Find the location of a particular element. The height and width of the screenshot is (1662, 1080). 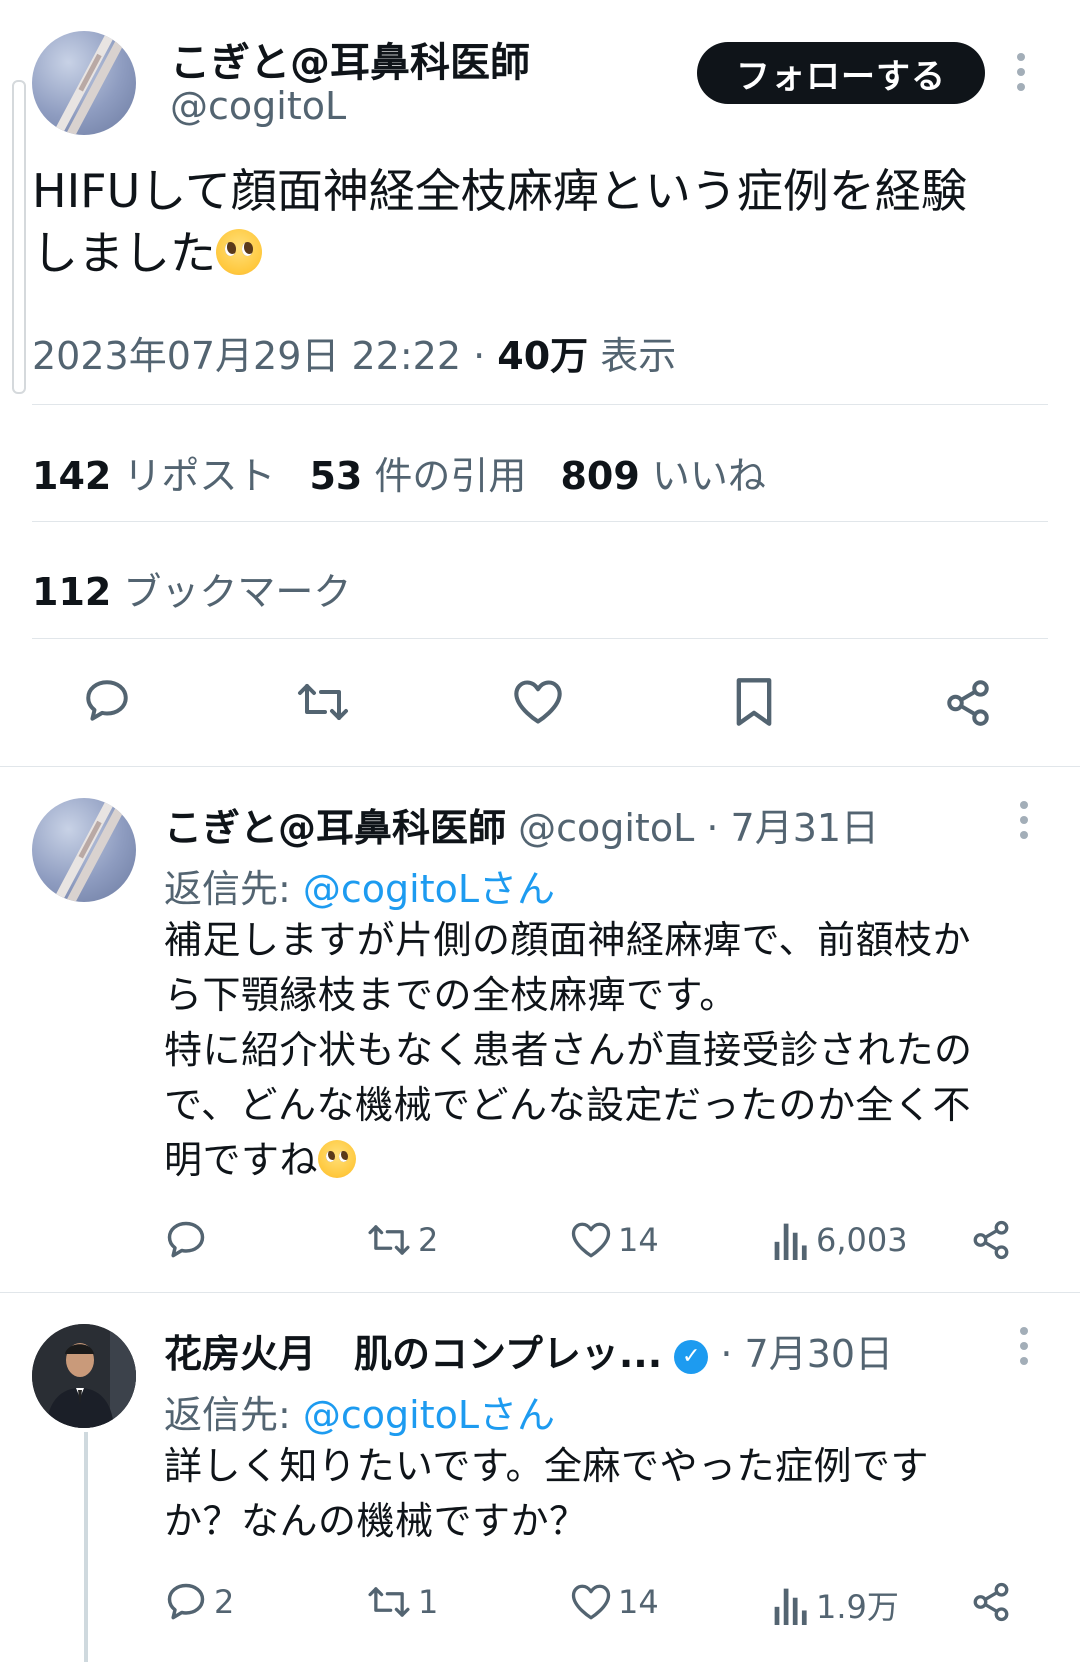

likes-stat: 809 いいね is located at coordinates (662, 472).